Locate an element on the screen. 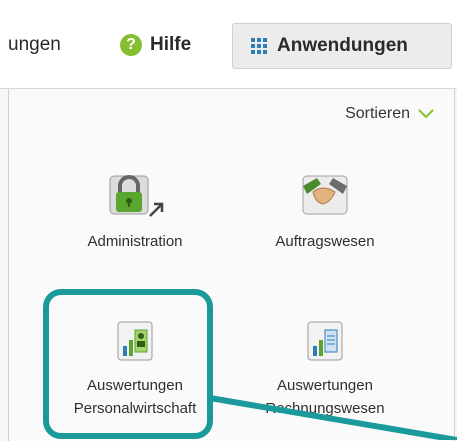 This screenshot has width=457, height=441. tile-auswertungen-rechnungswesen-line1: Auswertungen is located at coordinates (325, 385).